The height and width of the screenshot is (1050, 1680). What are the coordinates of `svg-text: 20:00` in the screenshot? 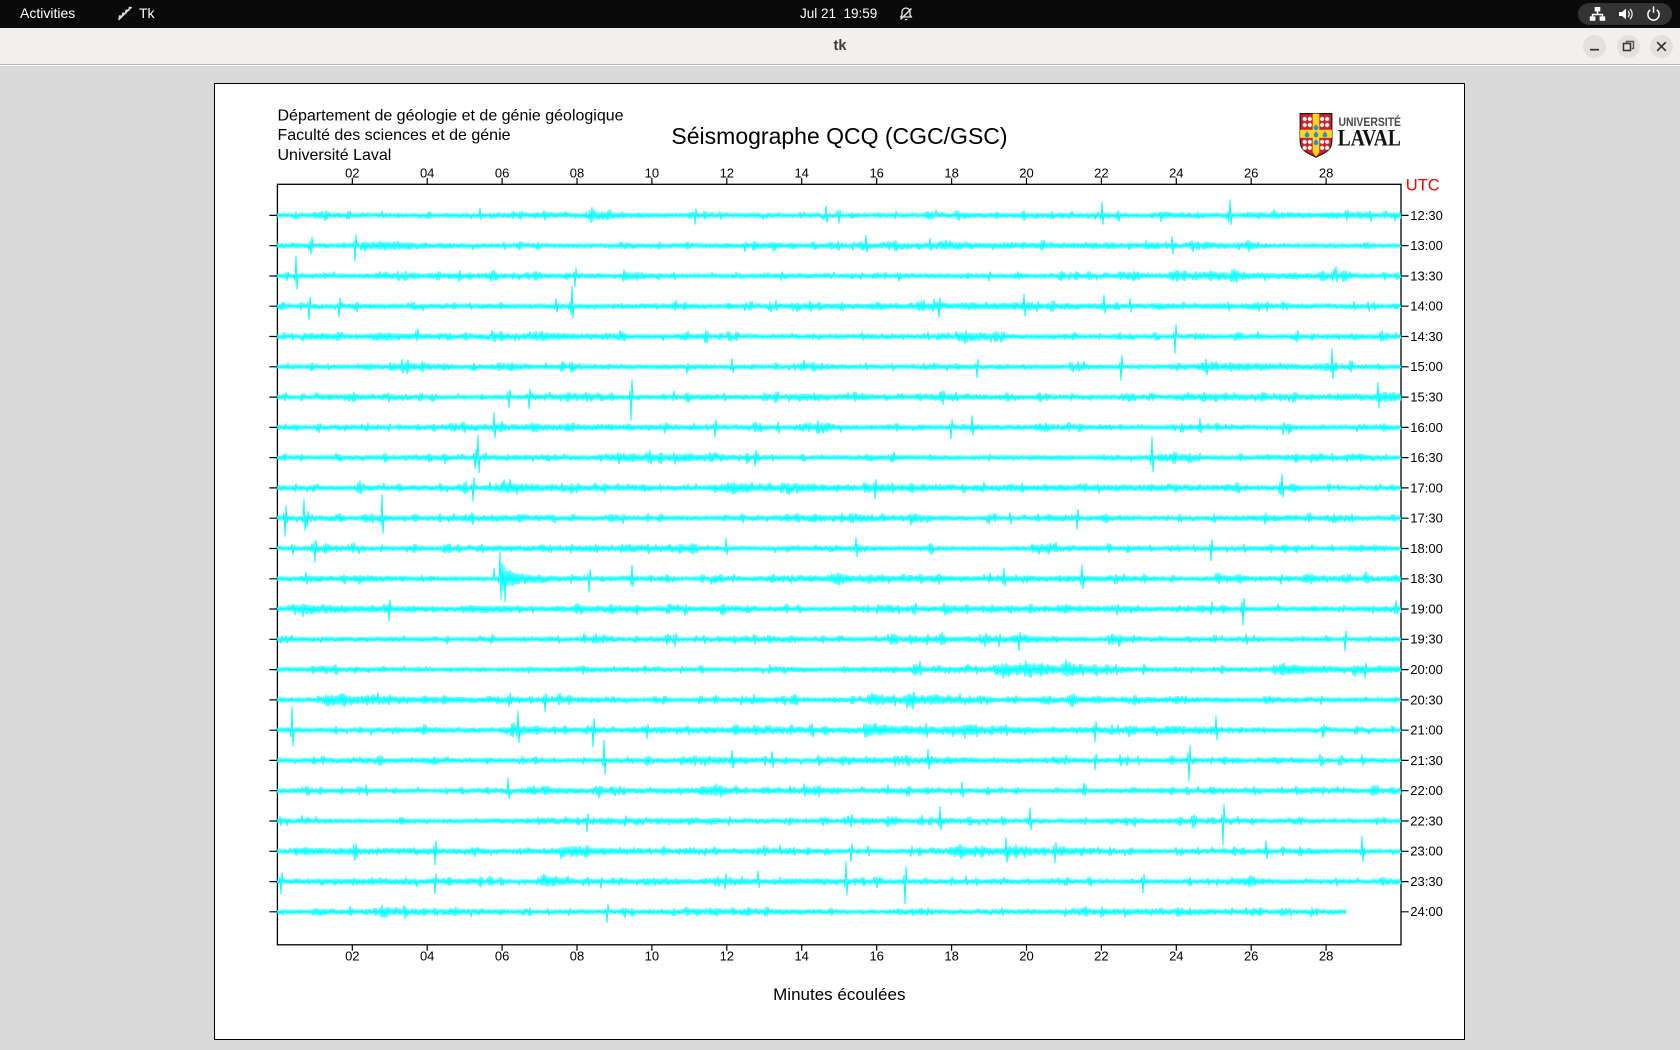 It's located at (1426, 669).